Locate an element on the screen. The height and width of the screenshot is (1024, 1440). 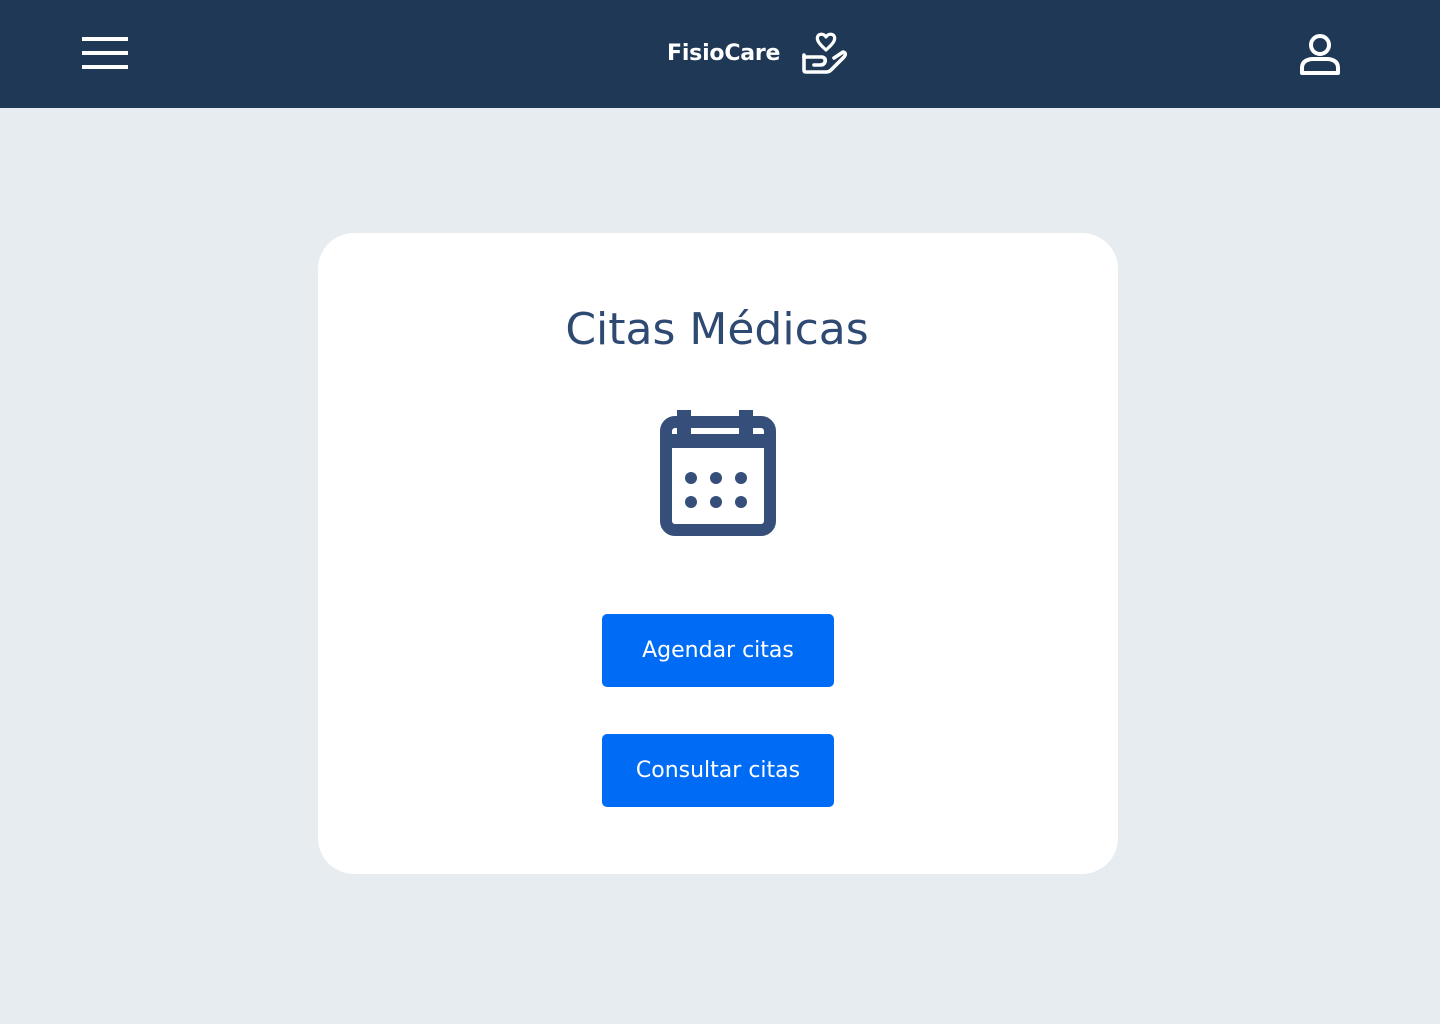
top-navigation-bar: FisioCare is located at coordinates (720, 54).